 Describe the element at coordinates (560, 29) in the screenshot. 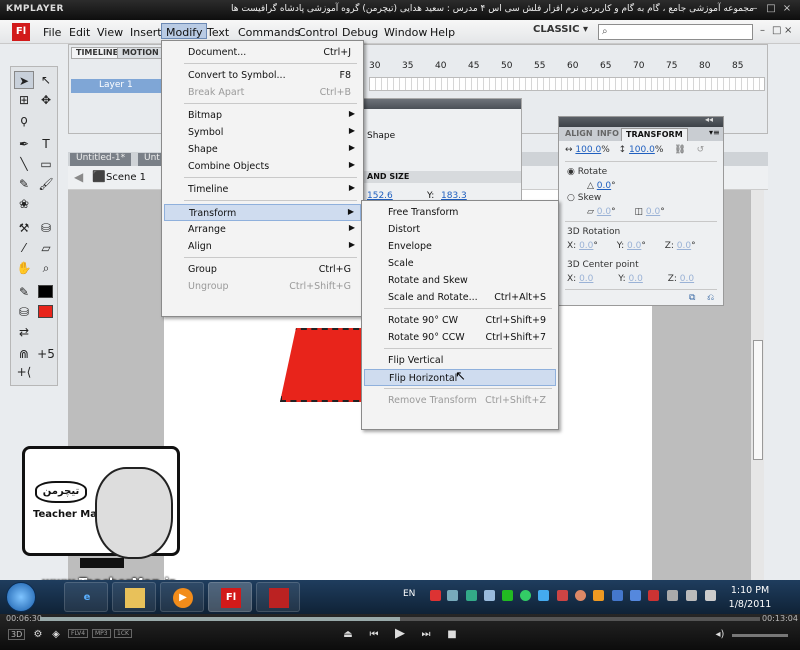

I see `workspace-switcher: CLASSIC ▾` at that location.